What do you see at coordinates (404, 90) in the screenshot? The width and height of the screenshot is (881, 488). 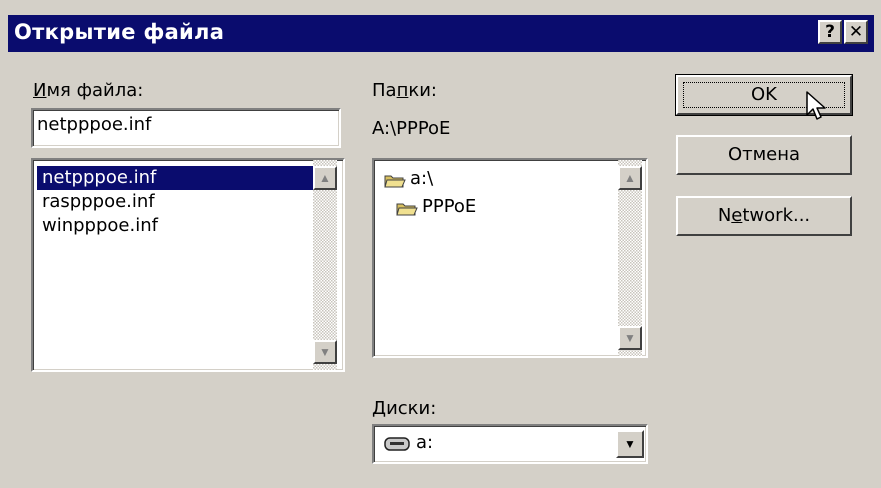 I see `folders-label: Папки:` at bounding box center [404, 90].